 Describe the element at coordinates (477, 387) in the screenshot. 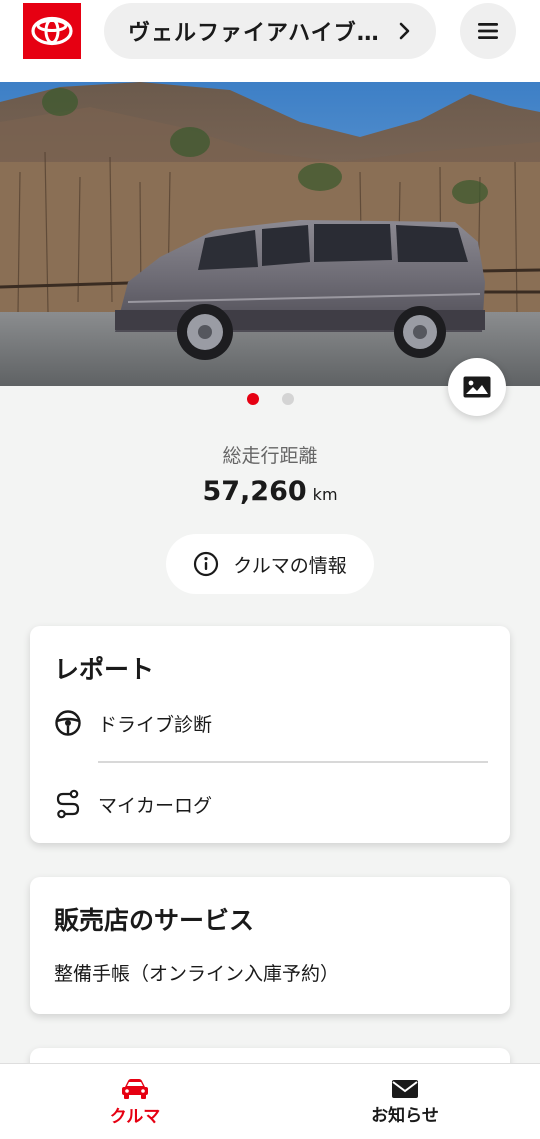

I see `photo-gallery-button` at that location.